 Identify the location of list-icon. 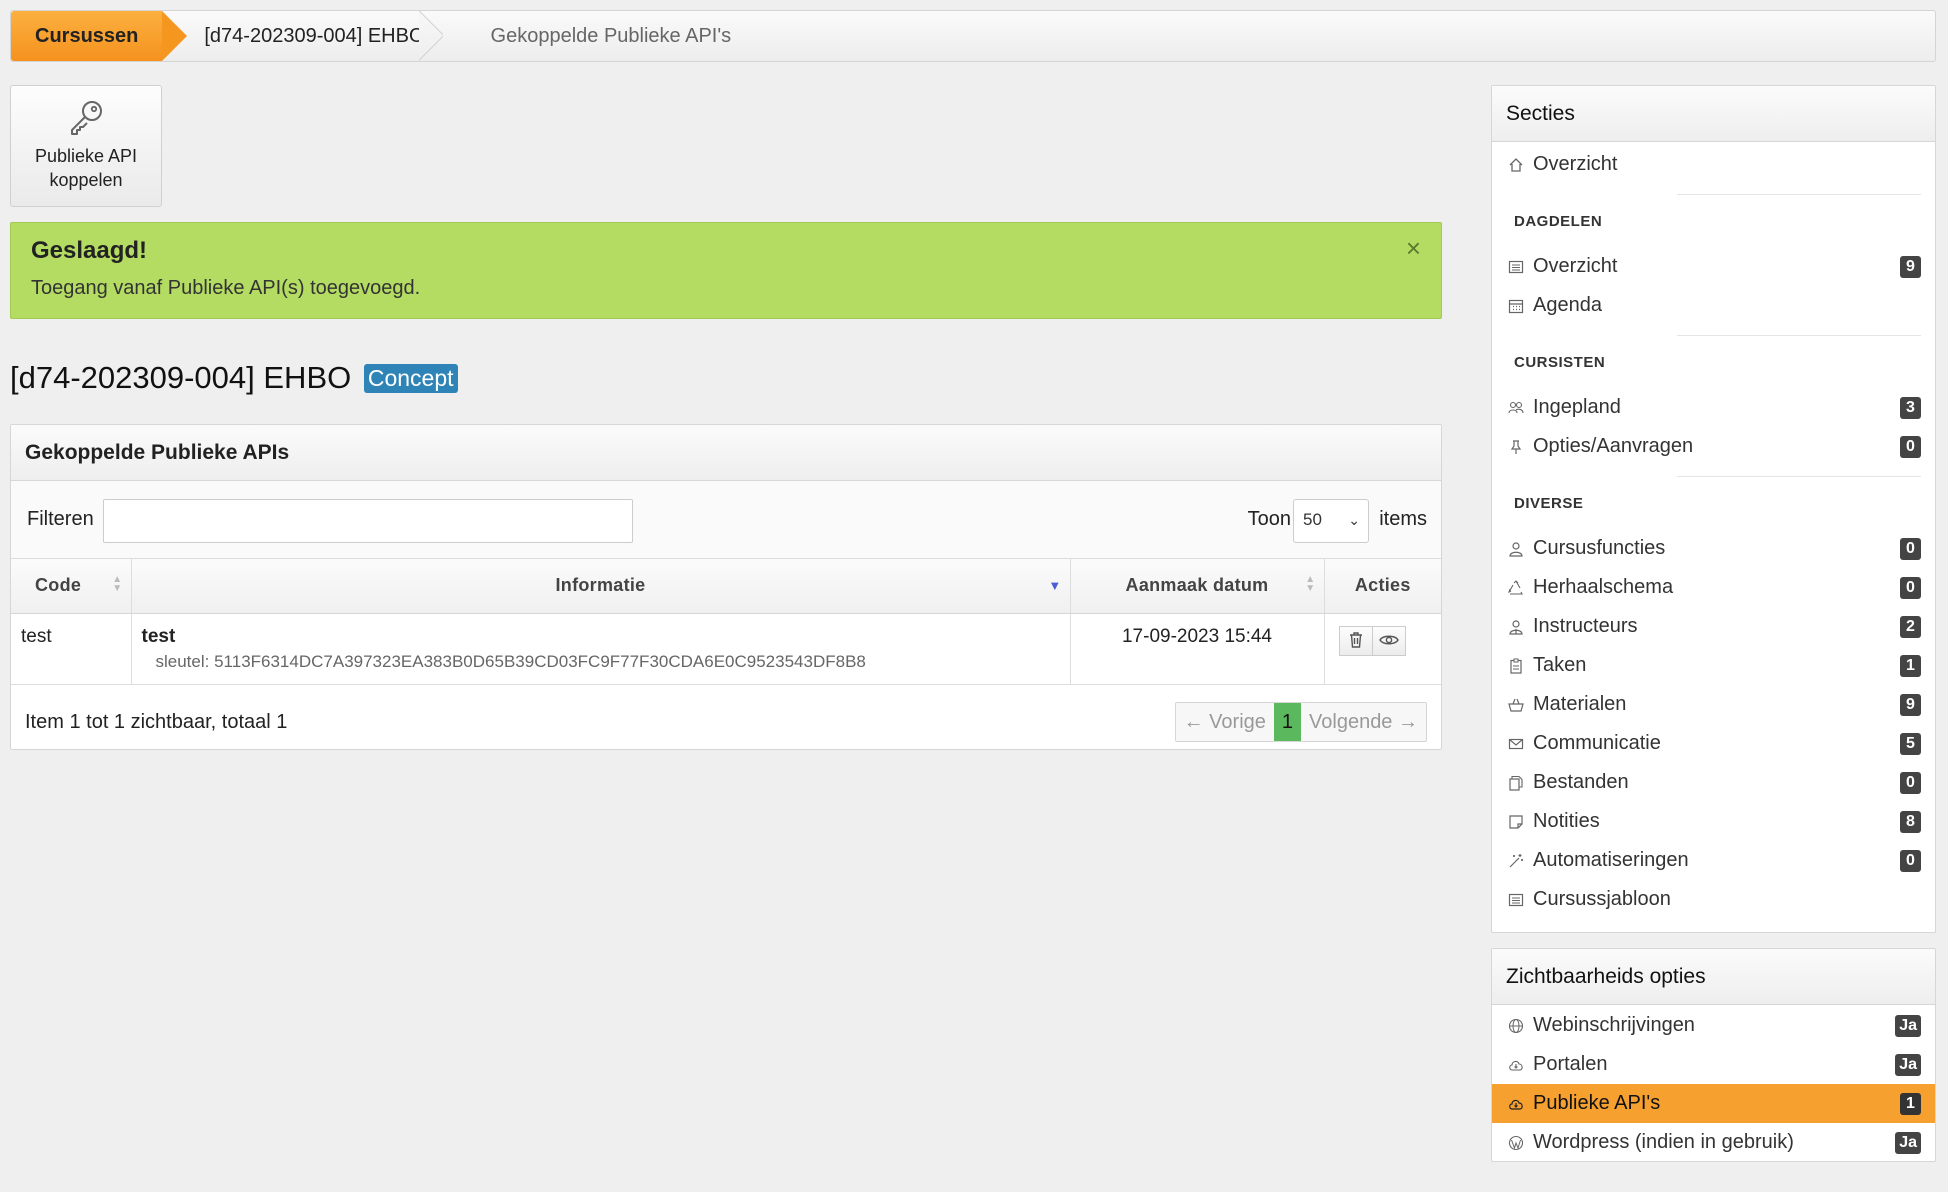
(1516, 267).